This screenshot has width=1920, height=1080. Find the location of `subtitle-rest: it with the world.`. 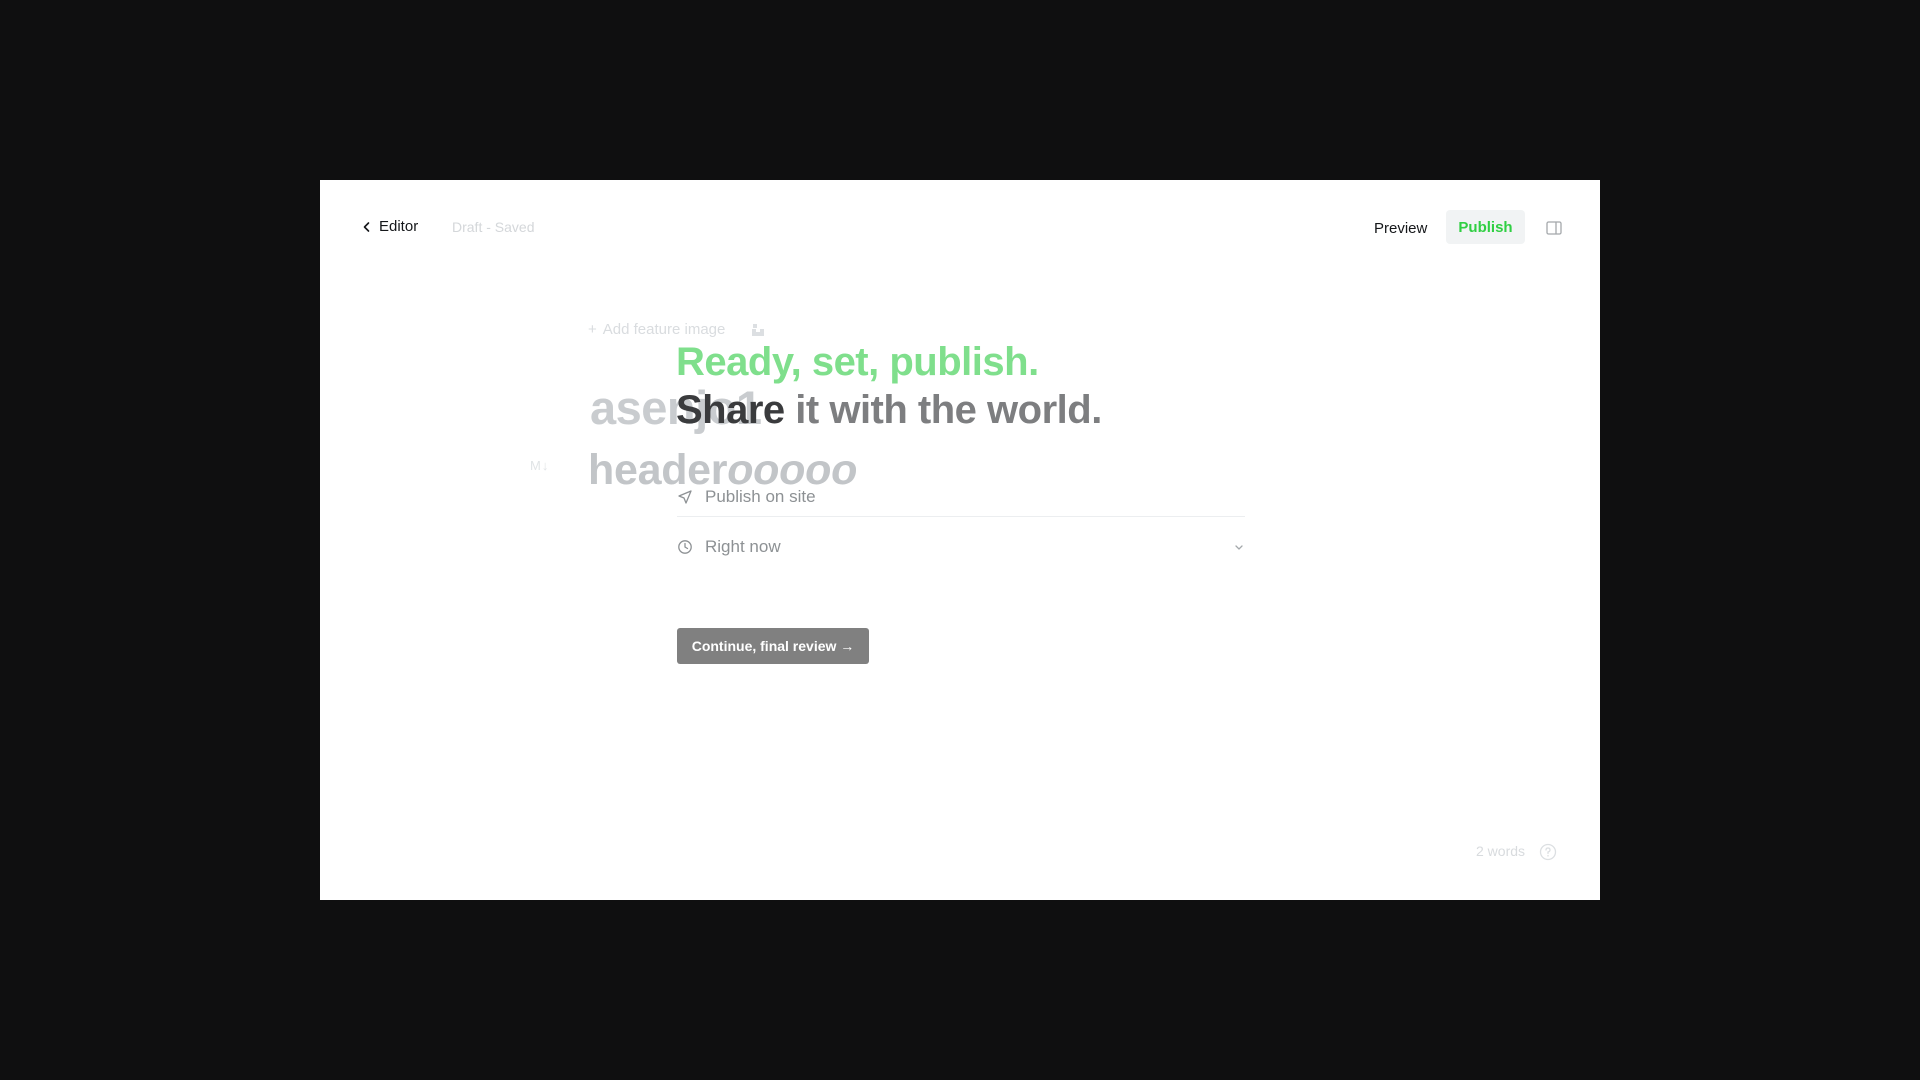

subtitle-rest: it with the world. is located at coordinates (943, 410).